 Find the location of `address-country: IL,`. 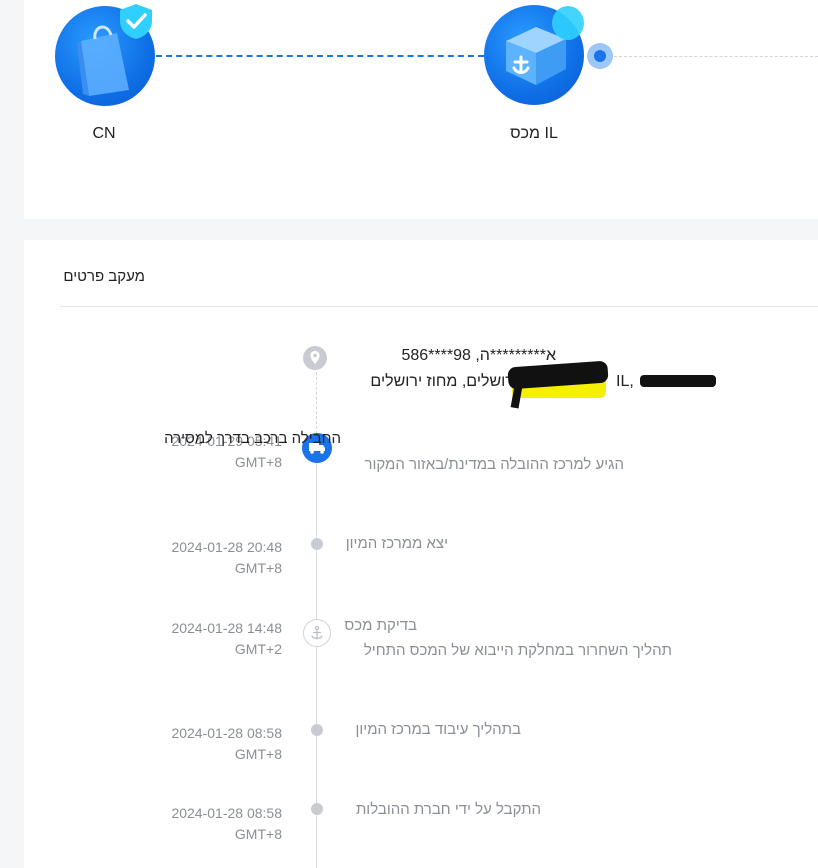

address-country: IL, is located at coordinates (625, 381).